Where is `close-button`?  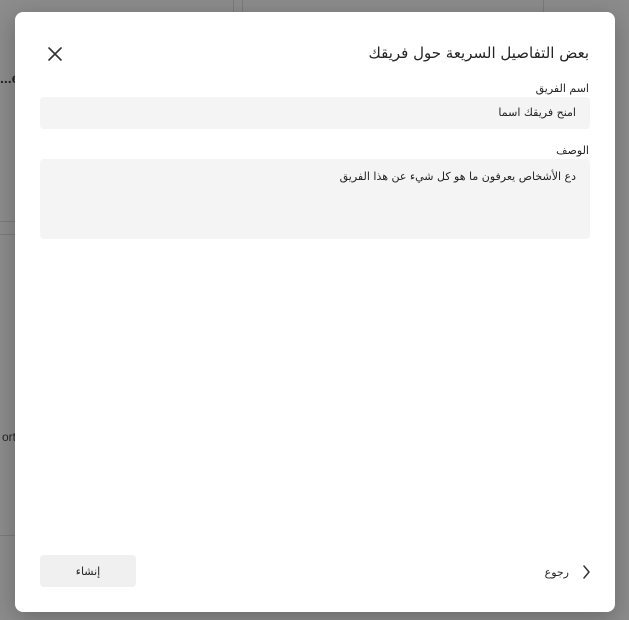
close-button is located at coordinates (55, 54).